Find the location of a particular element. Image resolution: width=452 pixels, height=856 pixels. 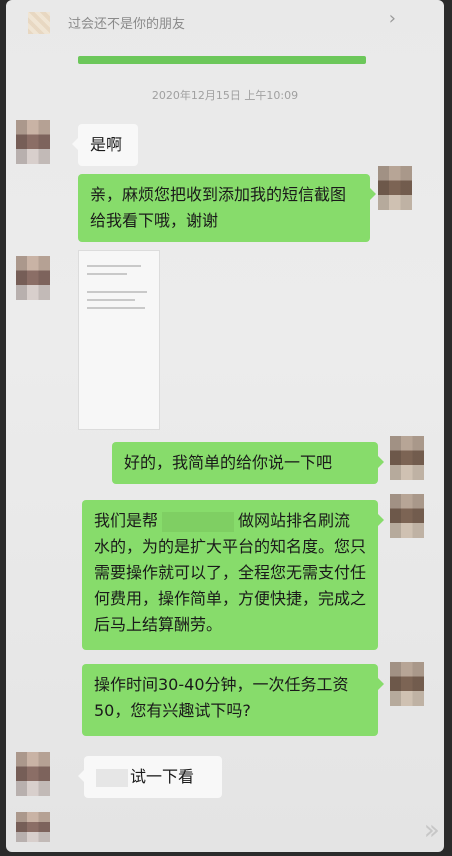

message-bubble: 是啊 is located at coordinates (105, 145).